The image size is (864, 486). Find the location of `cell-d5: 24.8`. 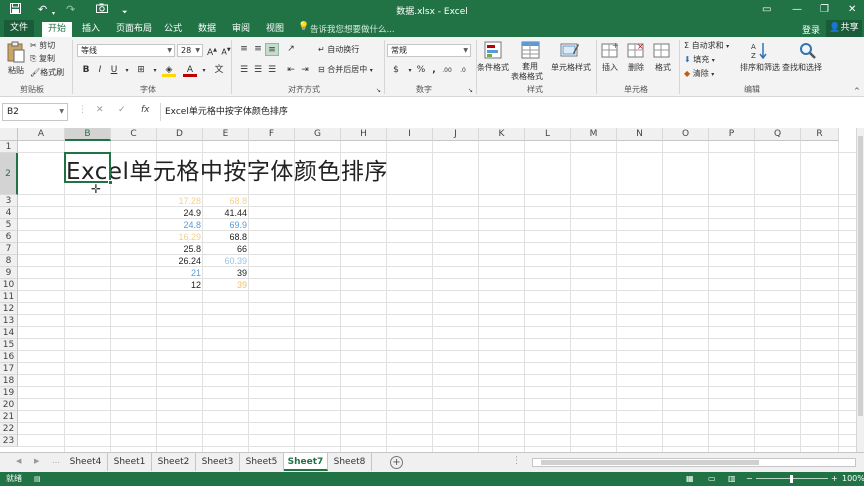

cell-d5: 24.8 is located at coordinates (180, 225).